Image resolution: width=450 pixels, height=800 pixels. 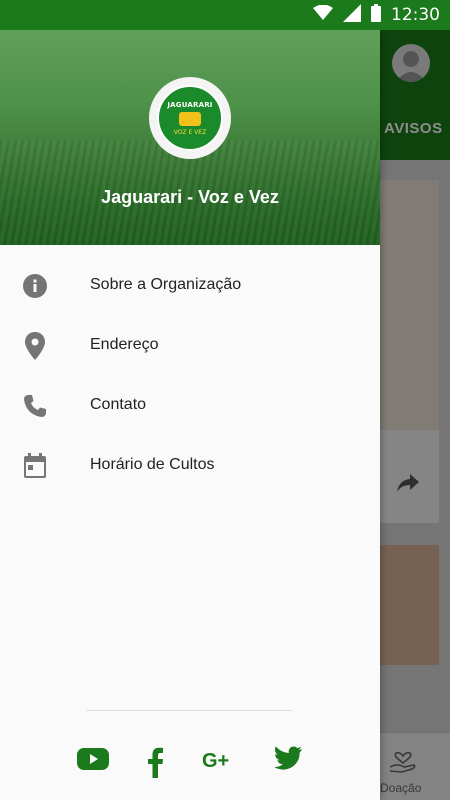 What do you see at coordinates (415, 15) in the screenshot?
I see `status-time: 12:30` at bounding box center [415, 15].